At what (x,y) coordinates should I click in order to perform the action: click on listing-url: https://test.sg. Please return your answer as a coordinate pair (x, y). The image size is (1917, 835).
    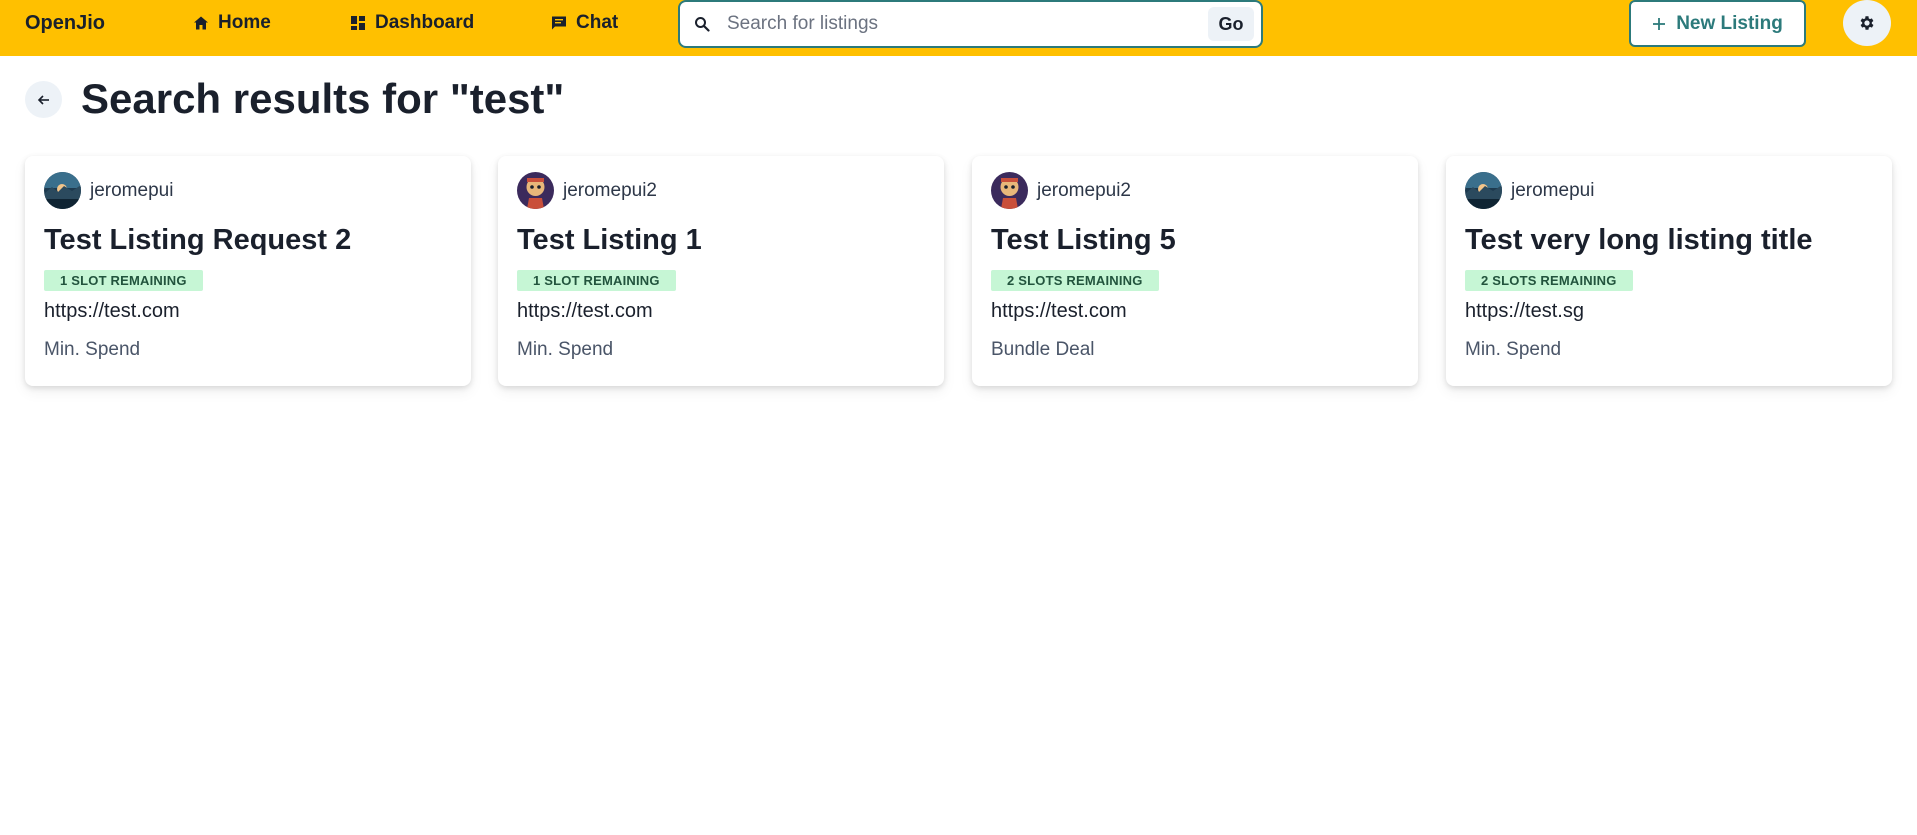
    Looking at the image, I should click on (1524, 311).